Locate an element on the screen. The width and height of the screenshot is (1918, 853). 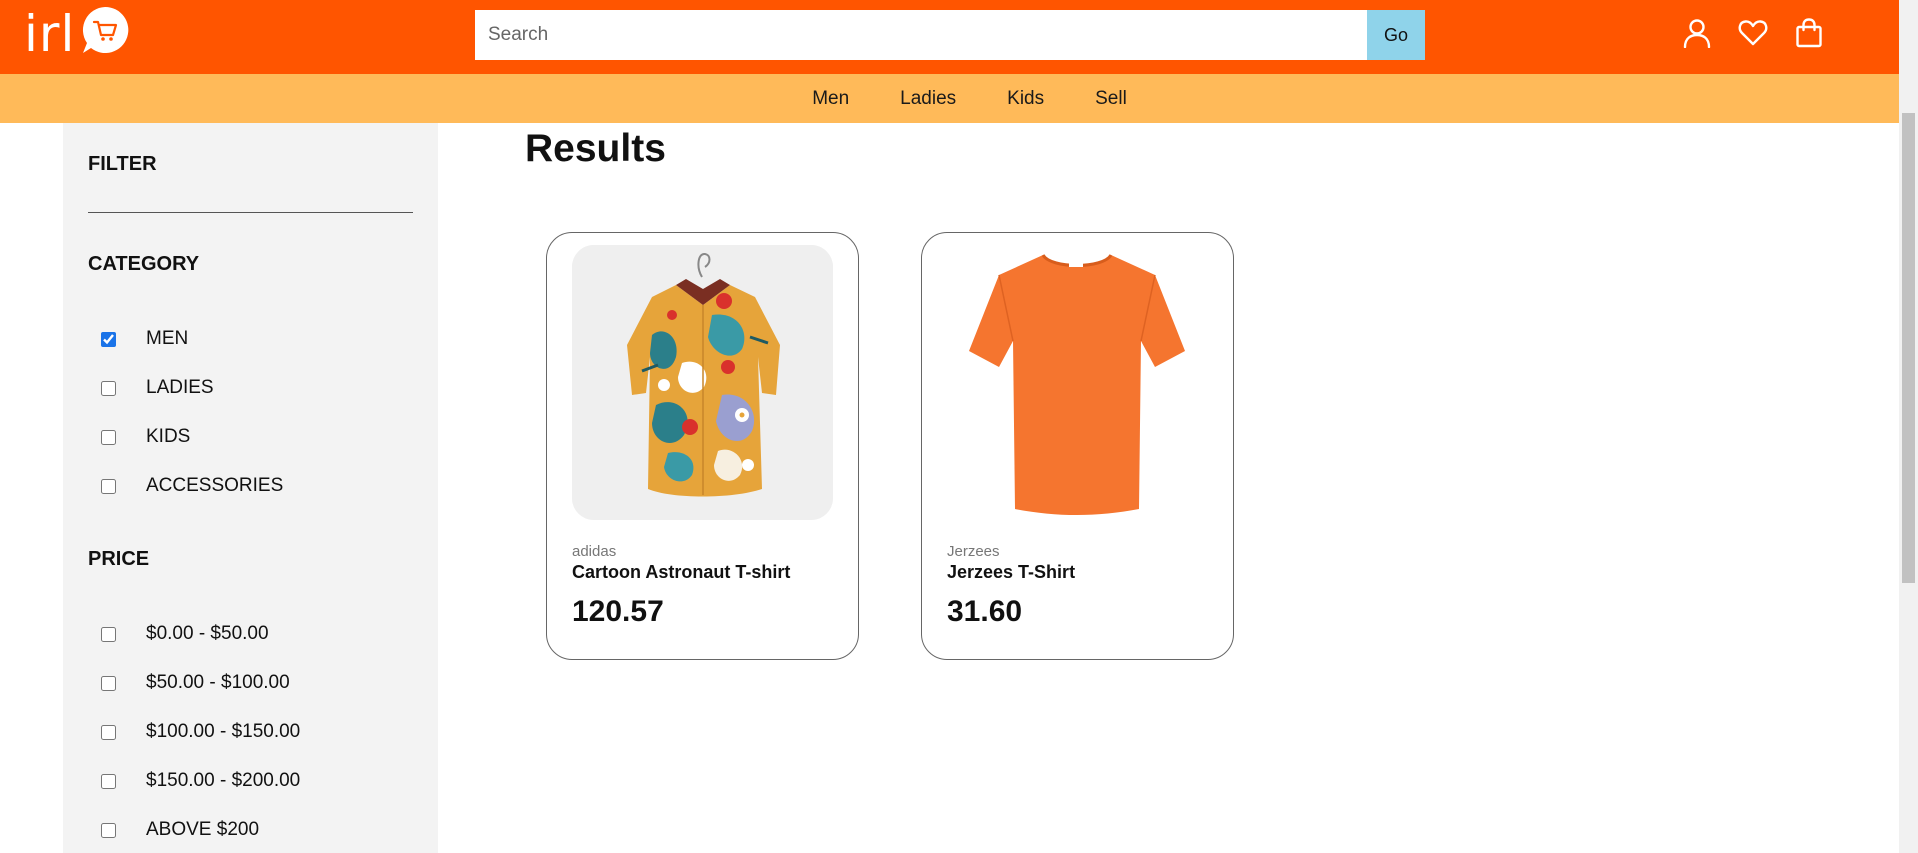
top-header: irl Go is located at coordinates (949, 37).